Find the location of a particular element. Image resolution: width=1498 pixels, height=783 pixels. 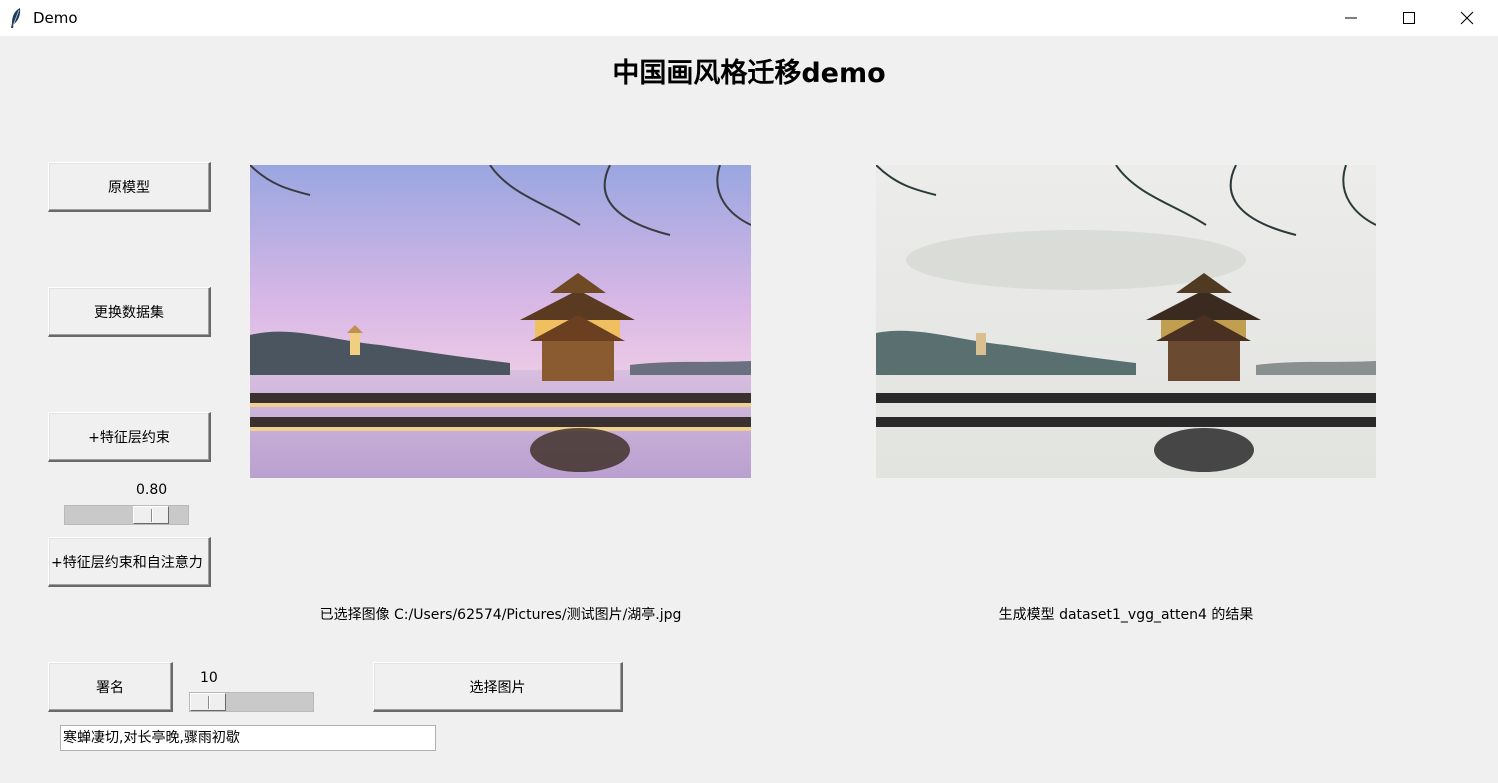

change-dataset-button: 更换数据集 is located at coordinates (129, 312).